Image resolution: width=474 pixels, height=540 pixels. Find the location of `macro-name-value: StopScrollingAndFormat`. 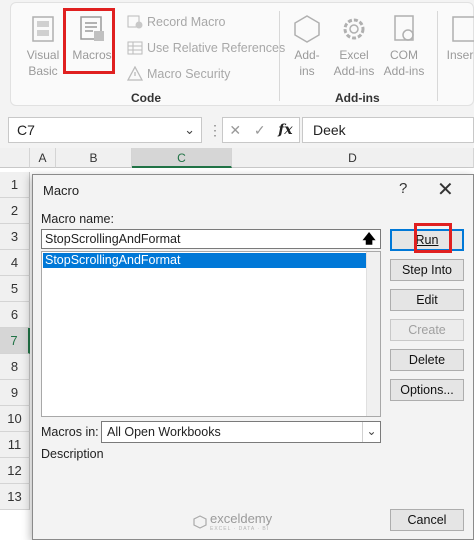

macro-name-value: StopScrollingAndFormat is located at coordinates (113, 239).